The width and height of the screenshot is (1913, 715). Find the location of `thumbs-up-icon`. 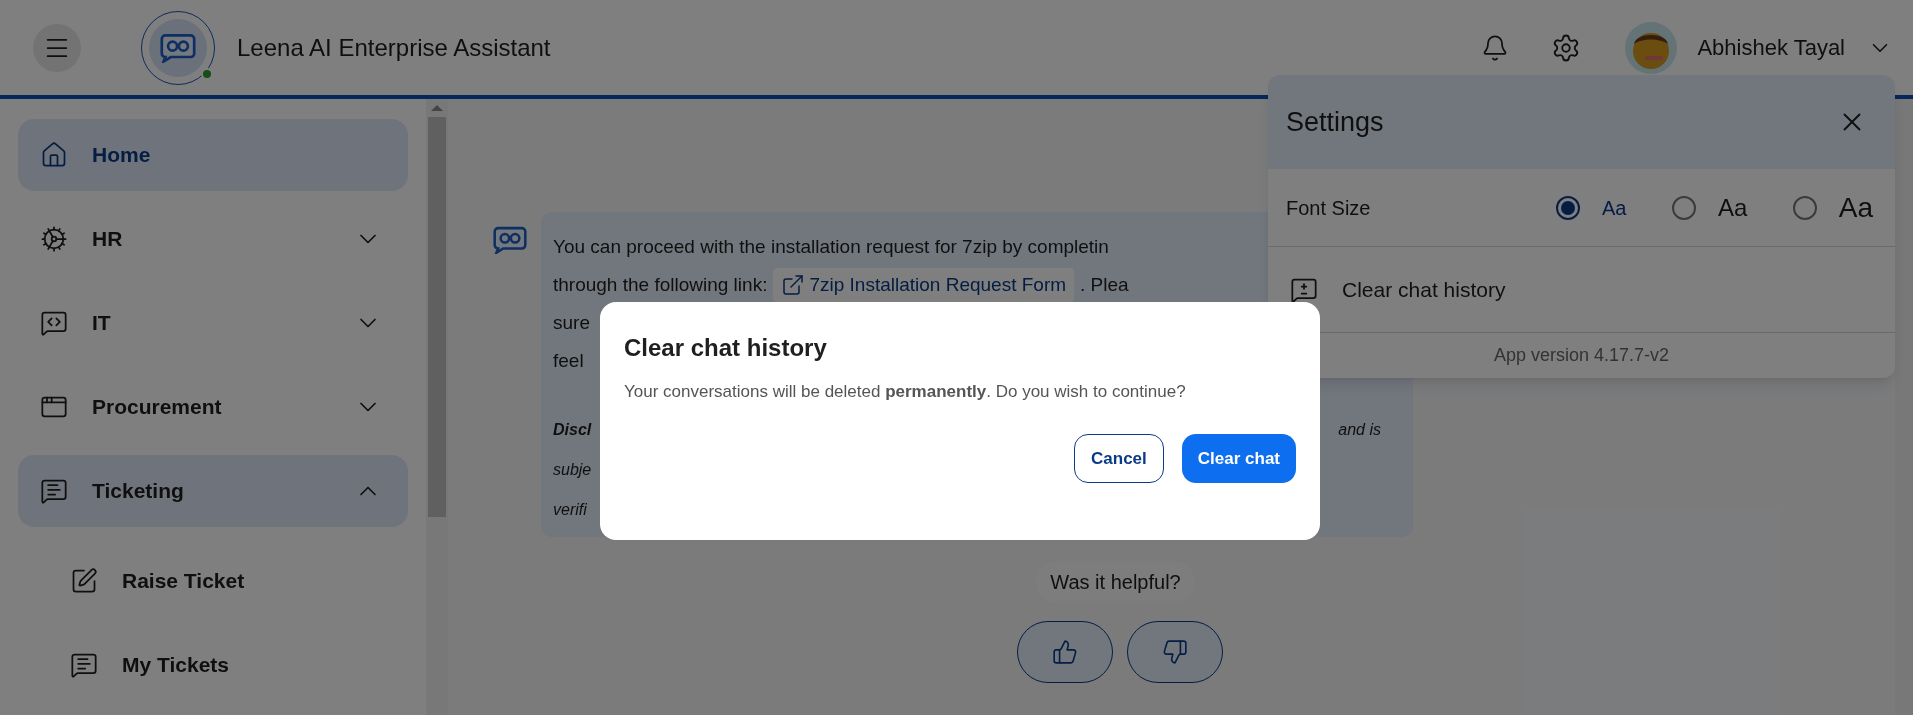

thumbs-up-icon is located at coordinates (1064, 652).